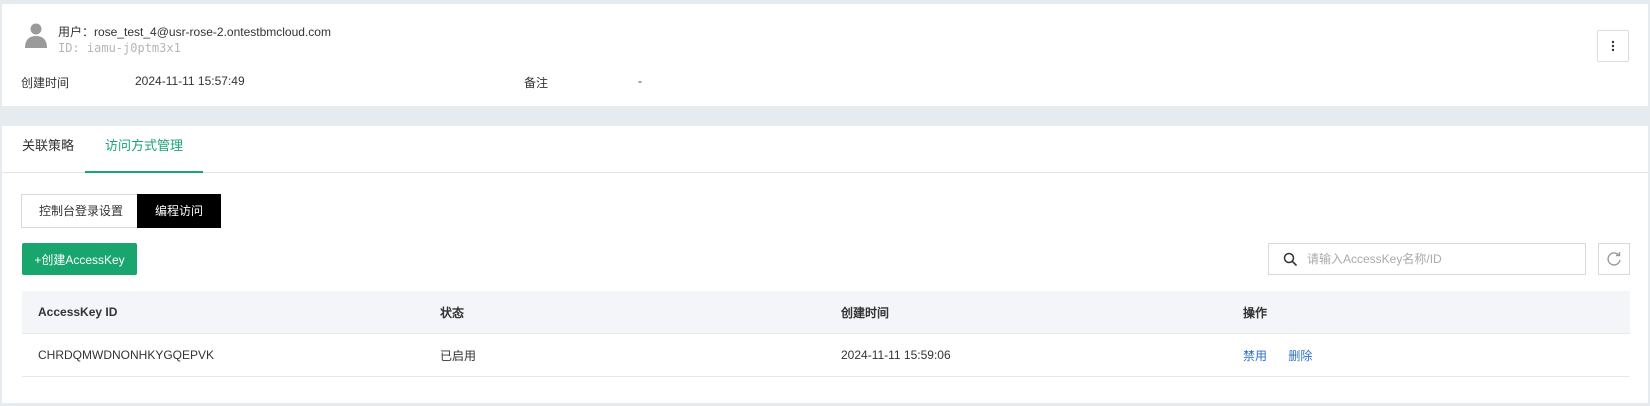  I want to click on note-label: 备注, so click(536, 83).